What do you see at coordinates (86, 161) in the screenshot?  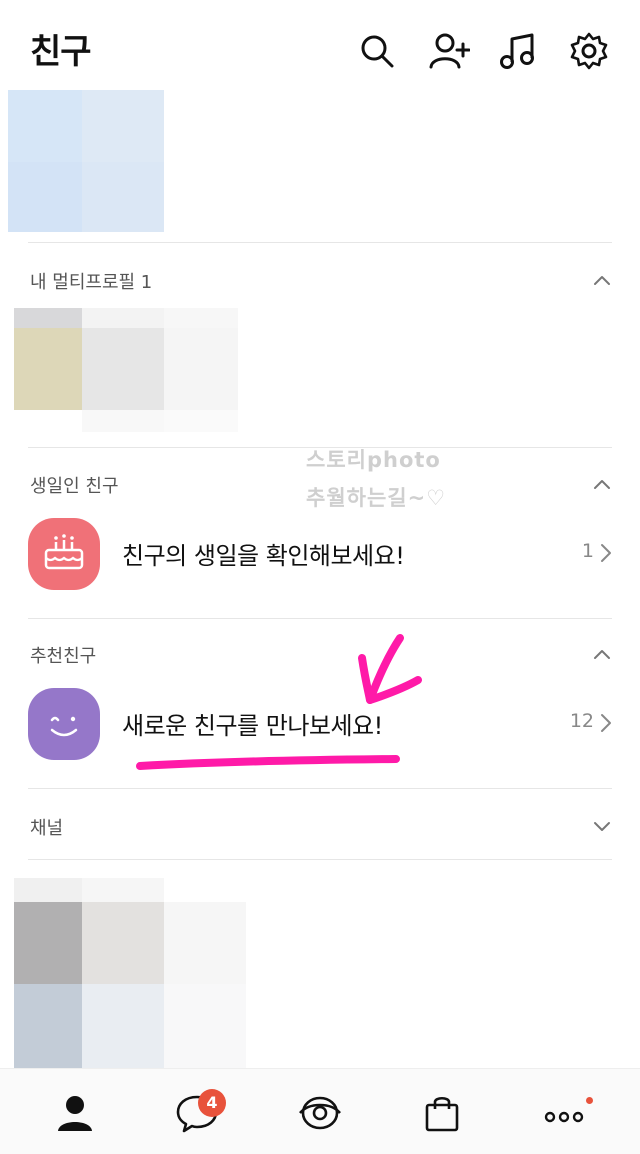 I see `my-profile-avatar` at bounding box center [86, 161].